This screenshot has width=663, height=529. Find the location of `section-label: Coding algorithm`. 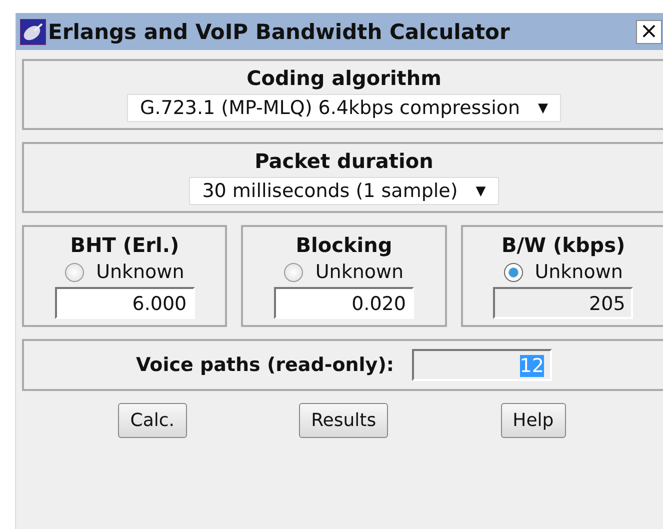

section-label: Coding algorithm is located at coordinates (344, 78).